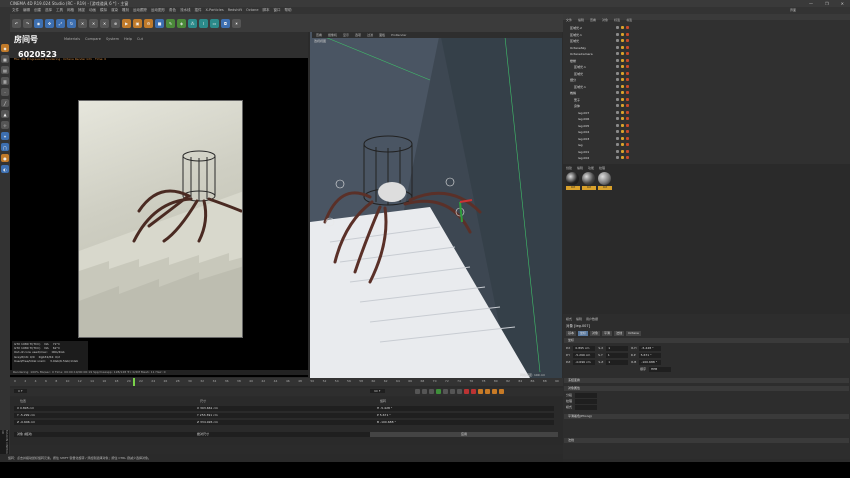 This screenshot has height=478, width=850. I want to click on menu-item: Redshift, so click(235, 10).